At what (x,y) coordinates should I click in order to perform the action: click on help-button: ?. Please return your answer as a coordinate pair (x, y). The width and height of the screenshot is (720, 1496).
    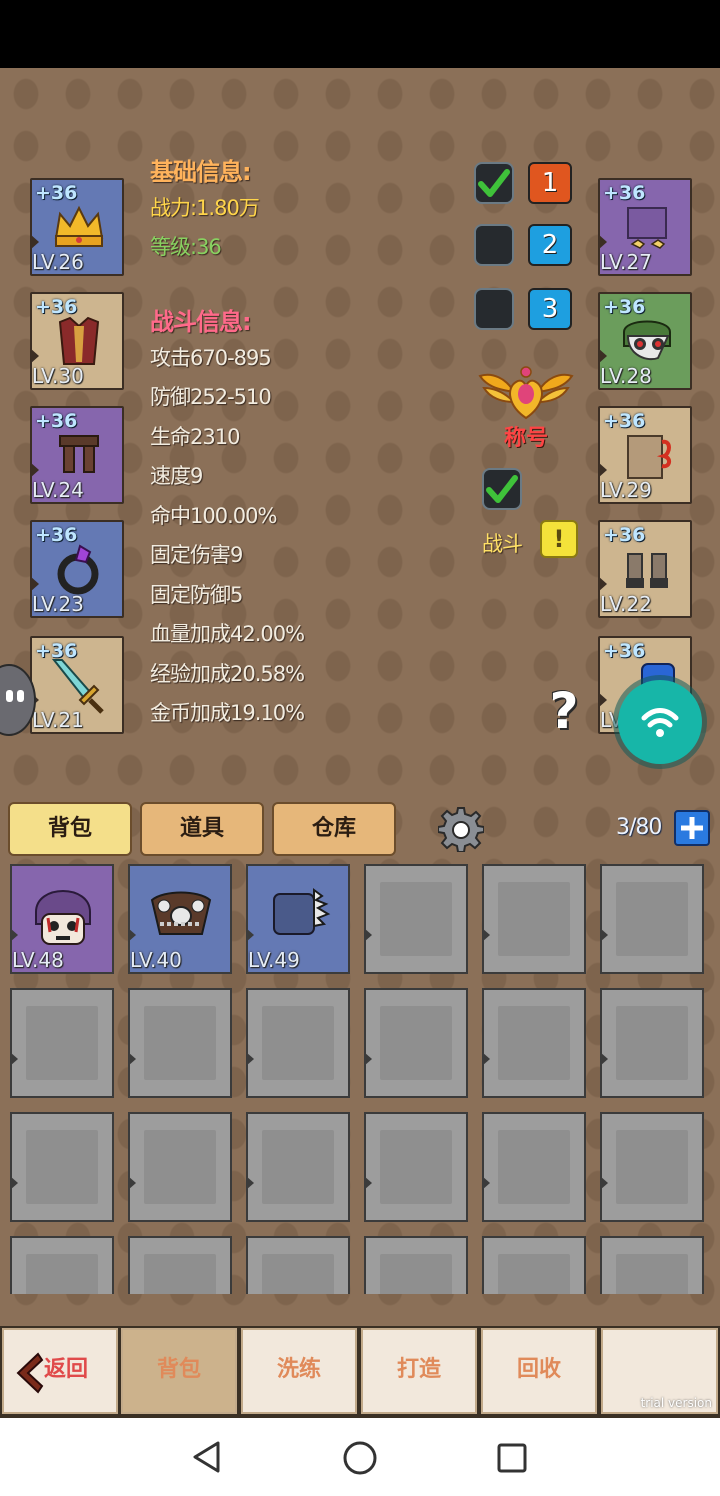
    Looking at the image, I should click on (564, 711).